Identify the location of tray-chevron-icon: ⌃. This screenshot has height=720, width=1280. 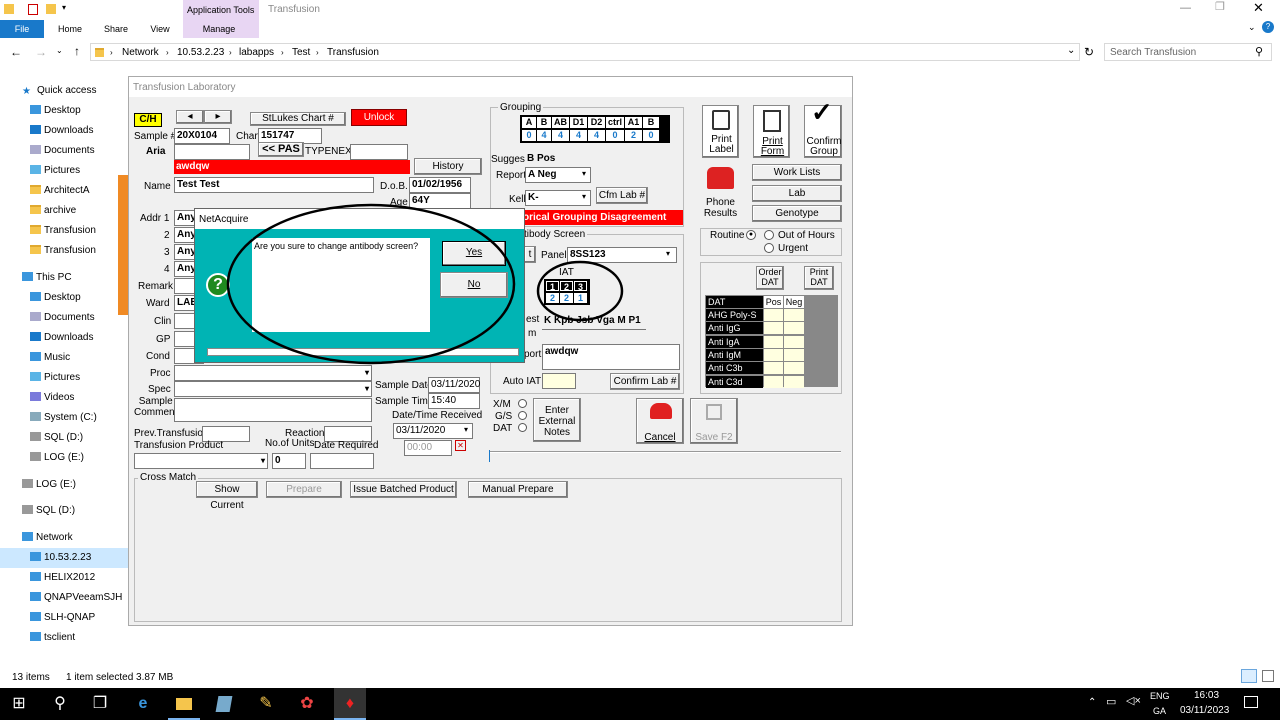
(1092, 702).